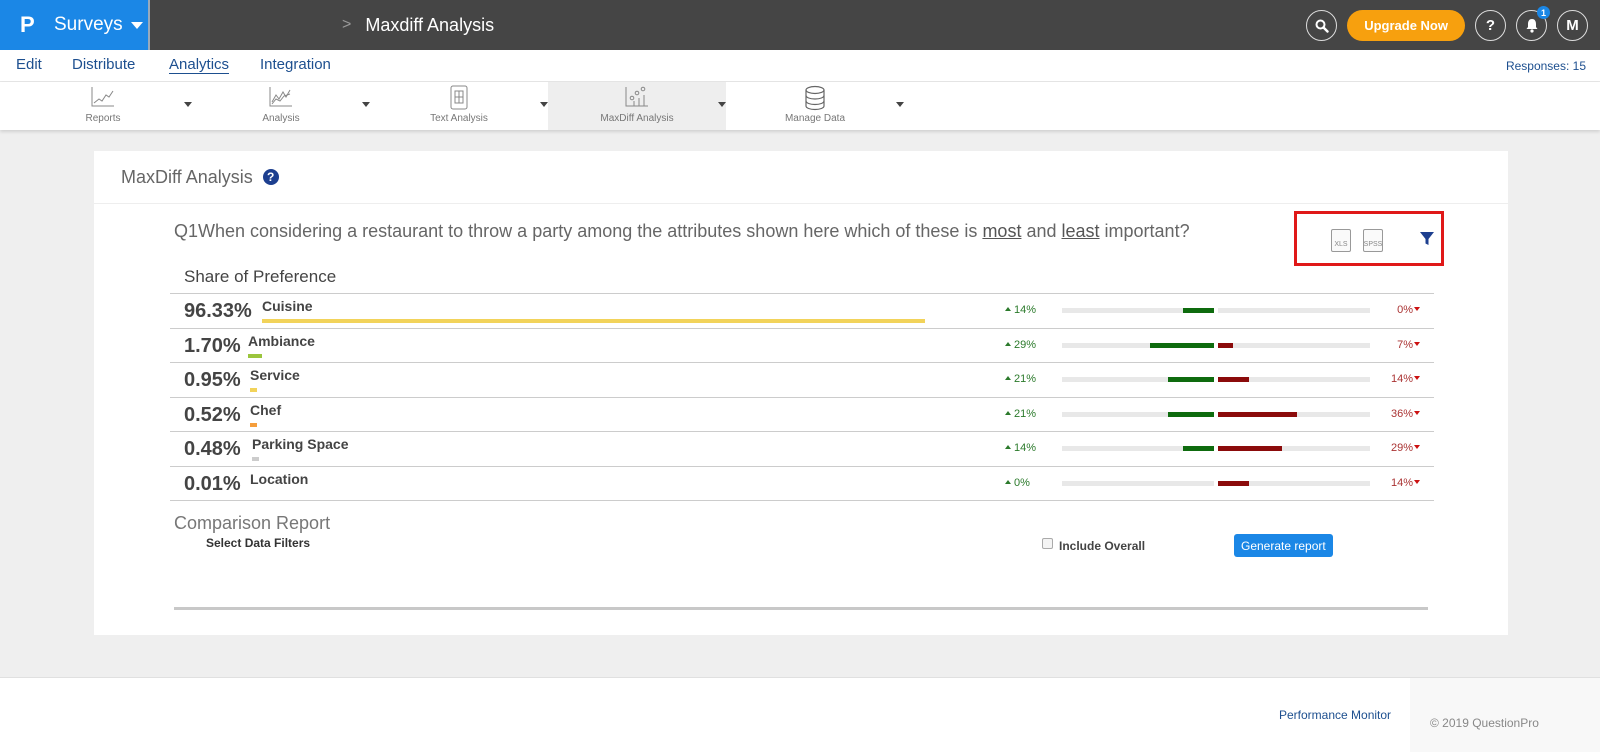 This screenshot has width=1600, height=752. Describe the element at coordinates (1341, 240) in the screenshot. I see `xls-export-icon: XLS` at that location.